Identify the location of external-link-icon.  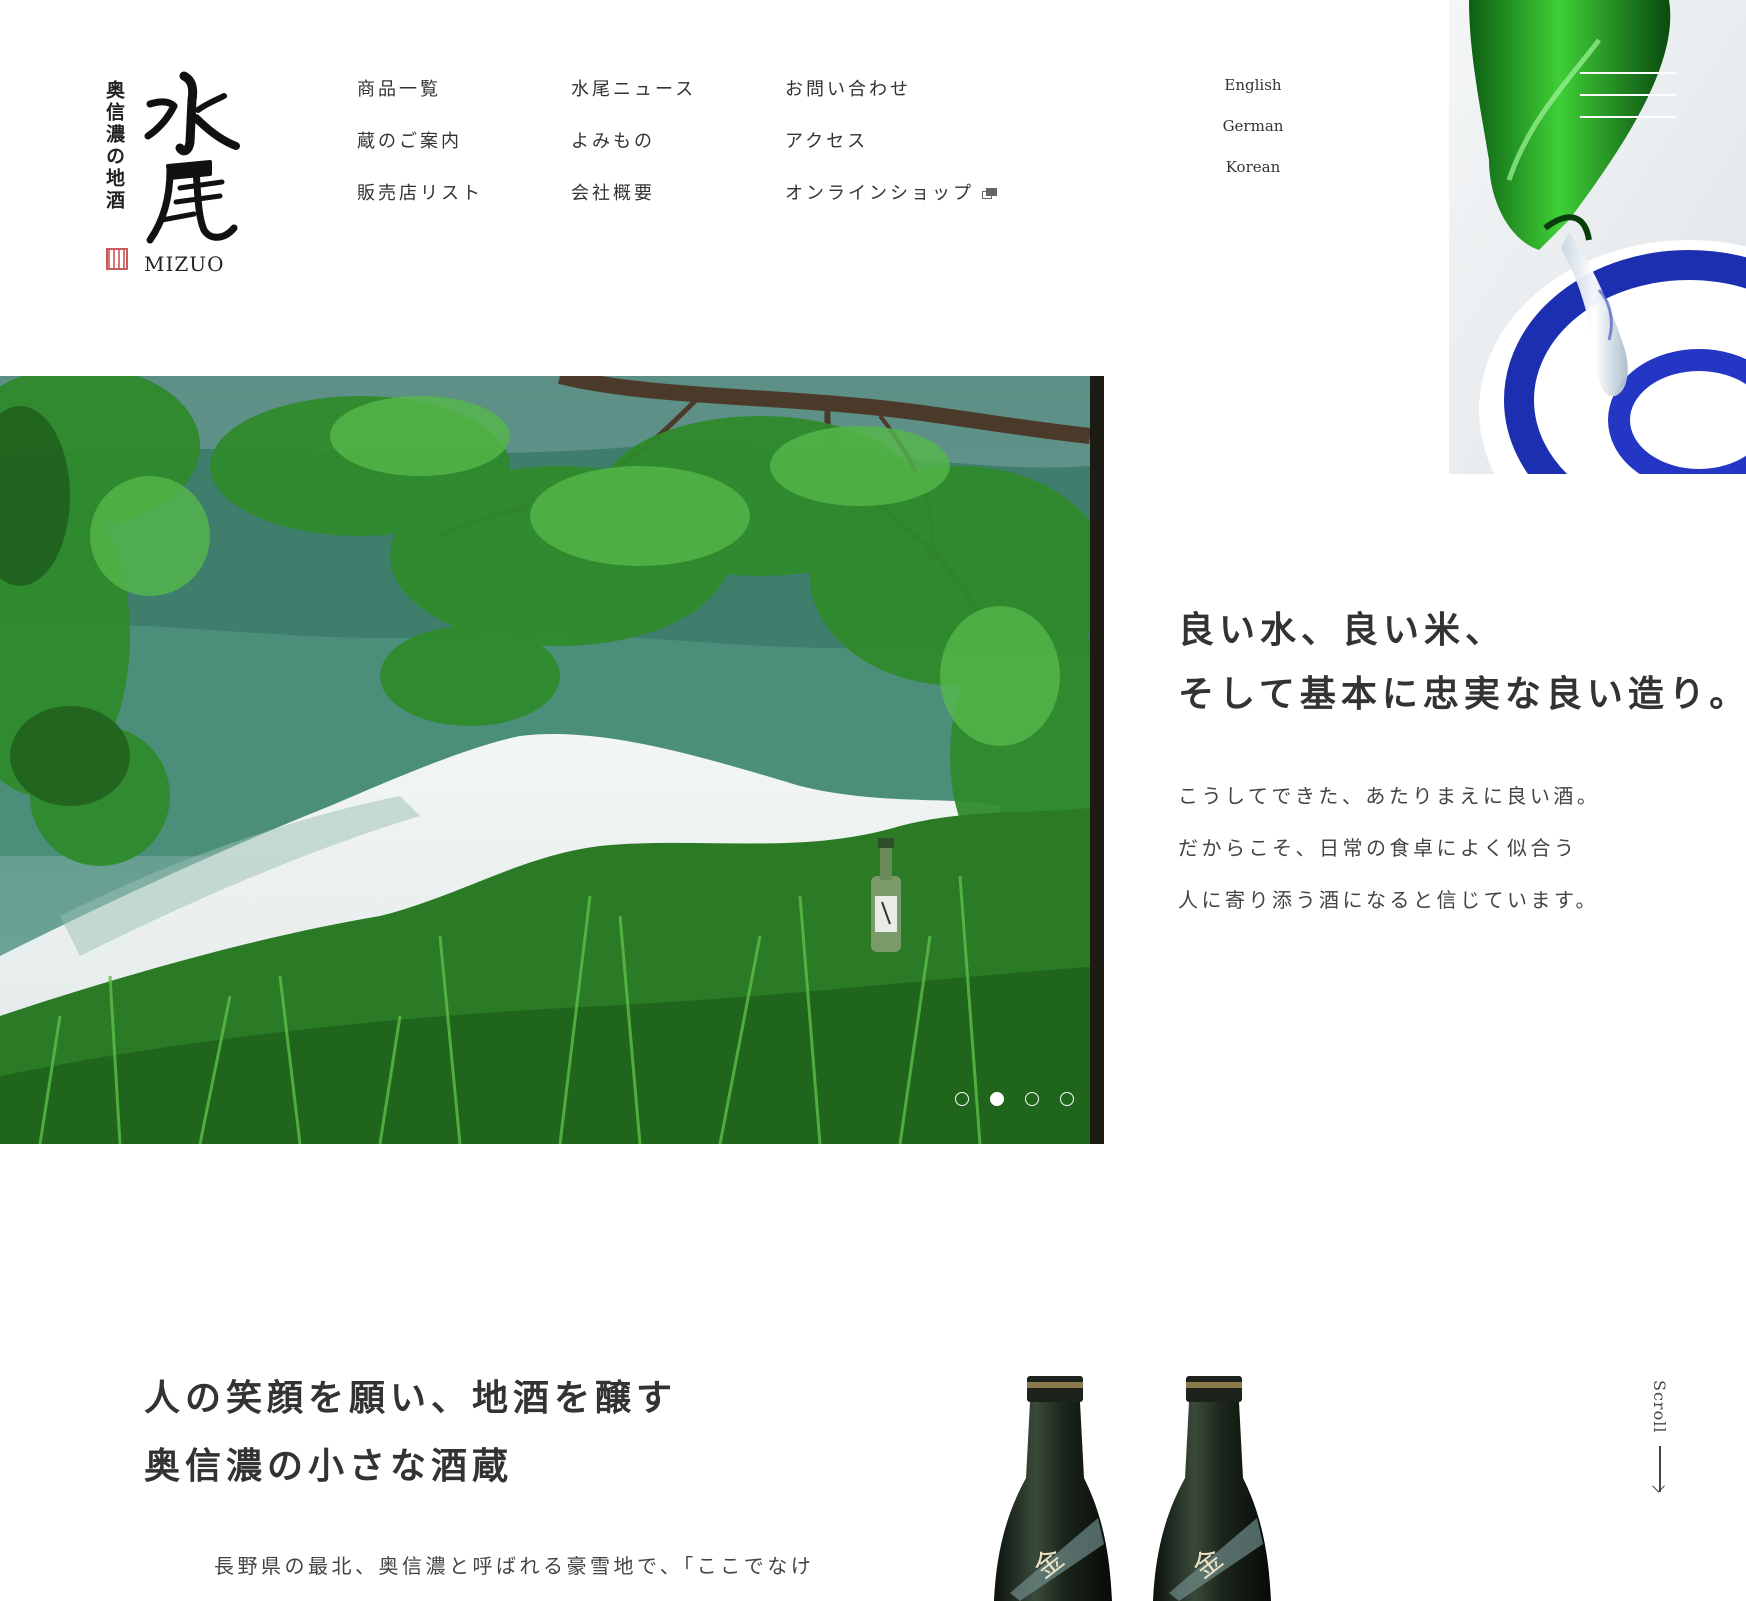
(989, 194).